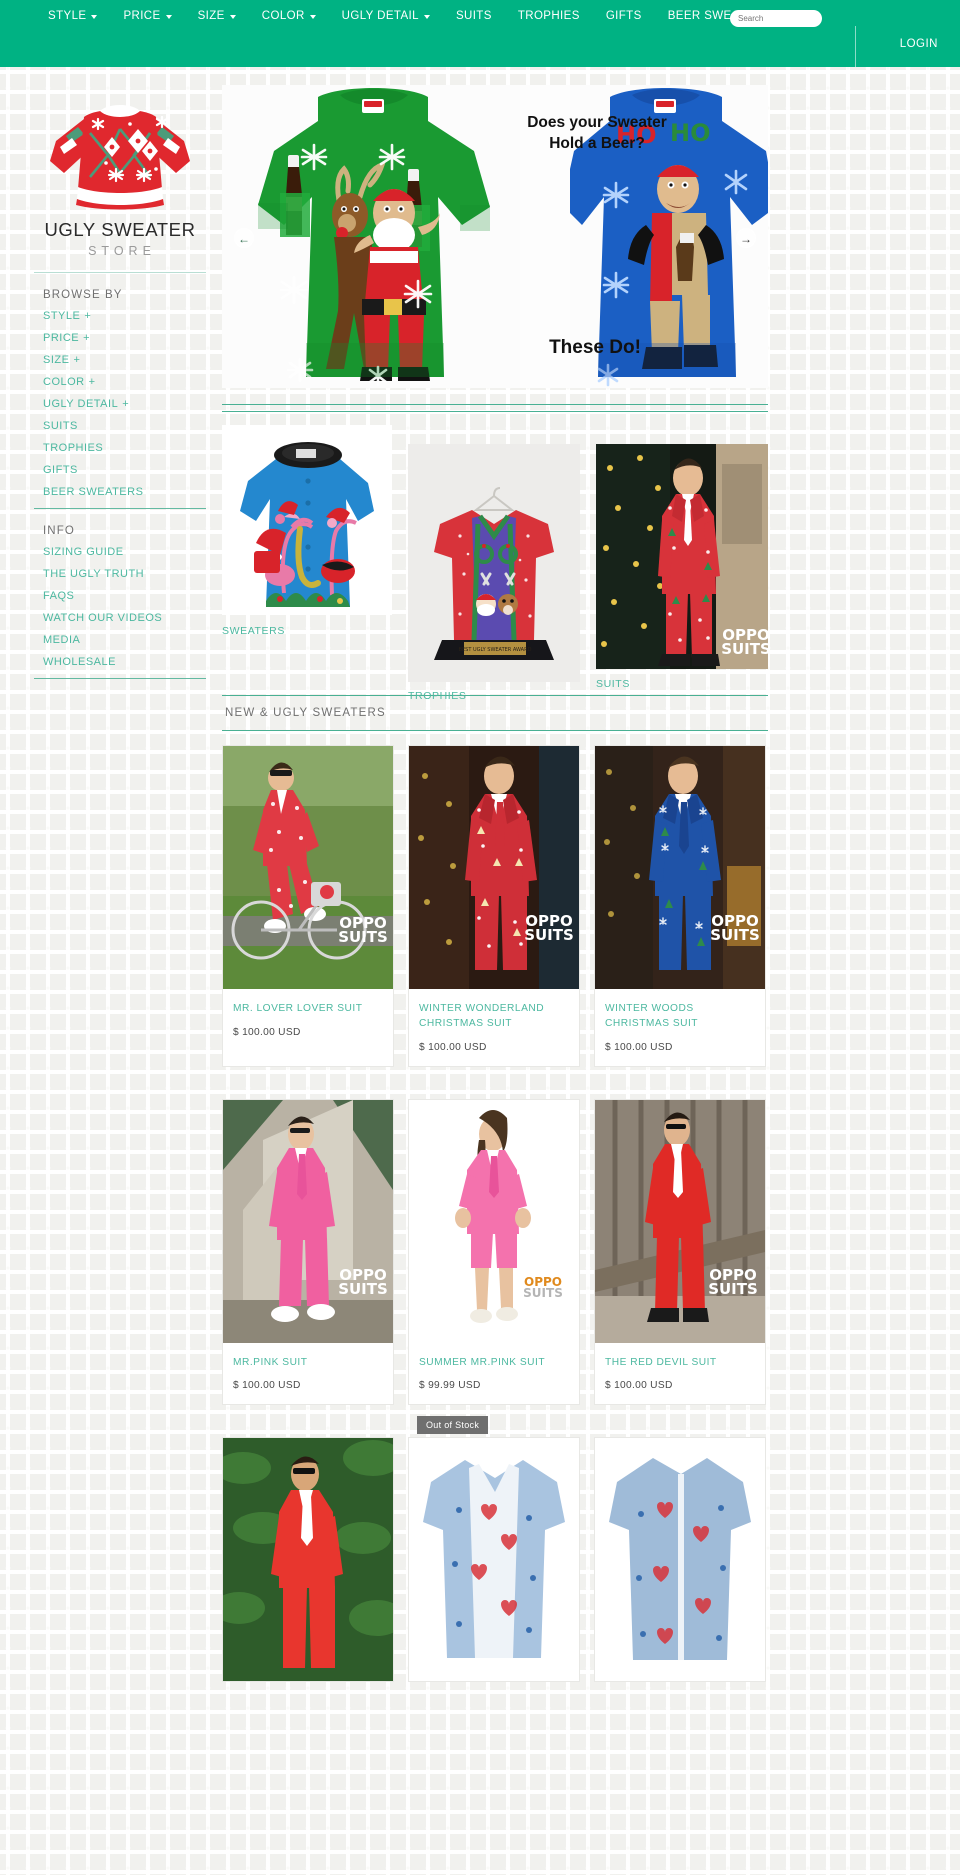 The image size is (960, 1875). I want to click on product-row-3: Out of Stock, so click(495, 1549).